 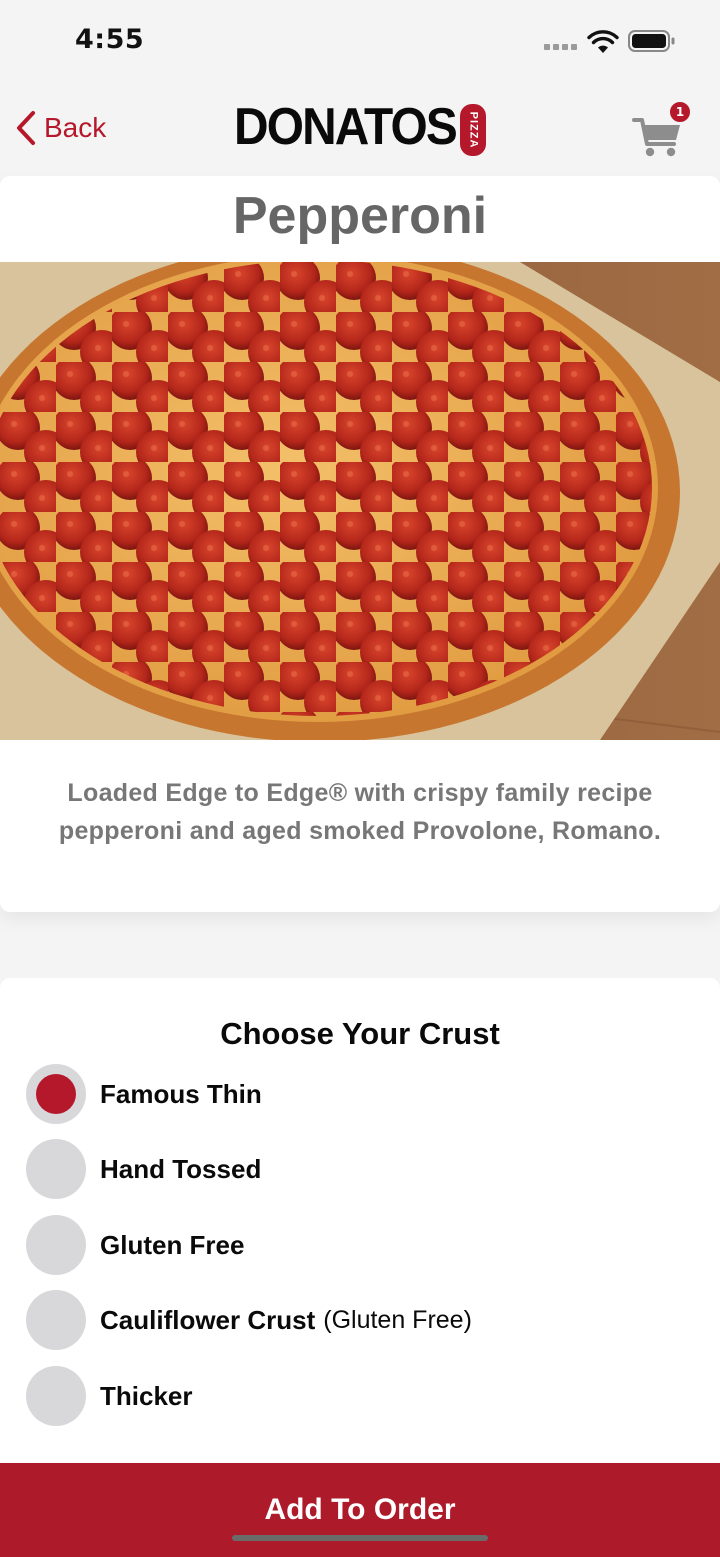 What do you see at coordinates (146, 1395) in the screenshot?
I see `crust-option-label: Thicker` at bounding box center [146, 1395].